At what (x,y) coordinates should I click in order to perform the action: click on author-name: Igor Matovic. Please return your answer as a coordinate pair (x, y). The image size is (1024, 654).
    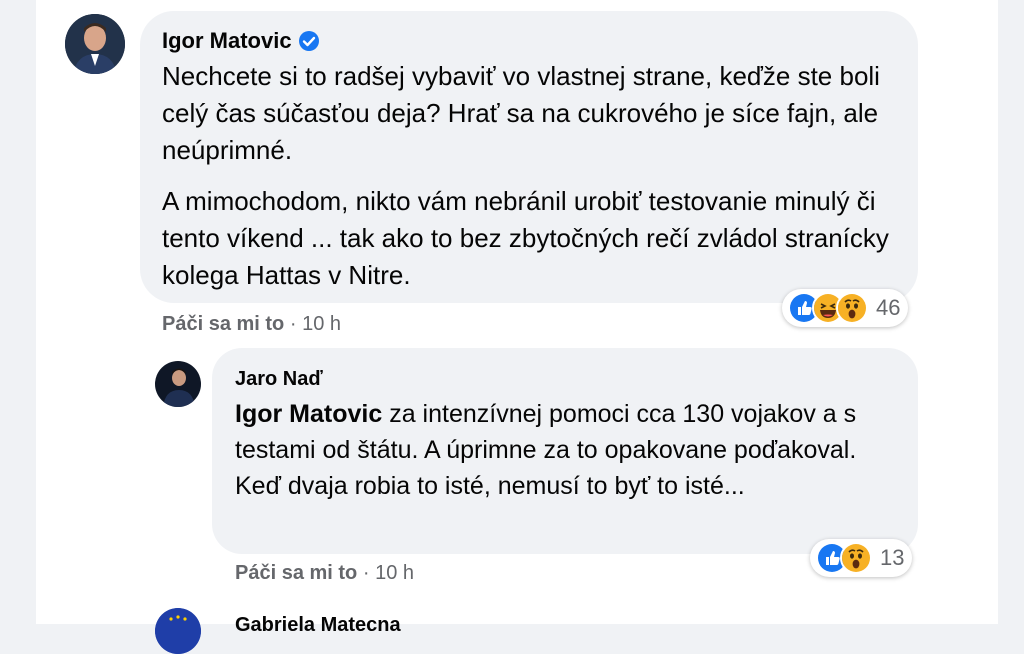
    Looking at the image, I should click on (227, 41).